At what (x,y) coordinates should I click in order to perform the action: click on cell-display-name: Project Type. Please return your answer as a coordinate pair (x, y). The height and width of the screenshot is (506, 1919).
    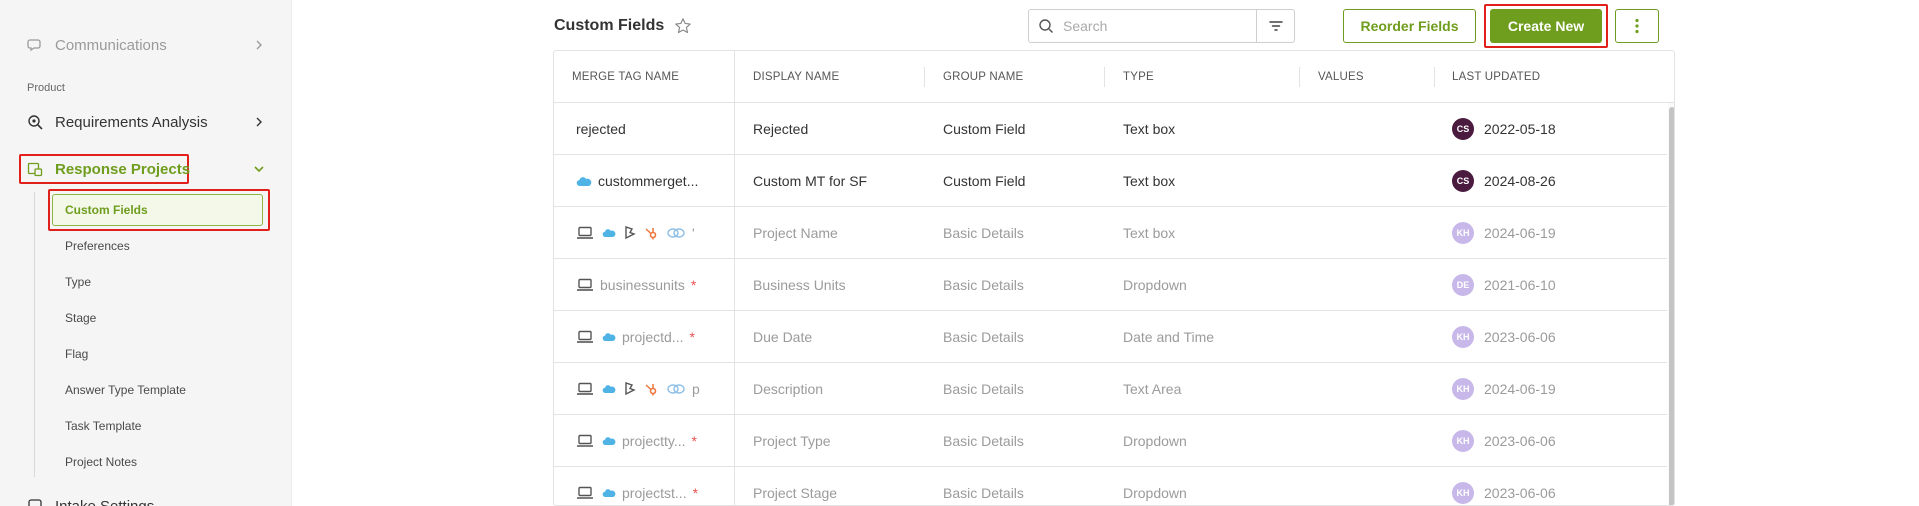
    Looking at the image, I should click on (792, 441).